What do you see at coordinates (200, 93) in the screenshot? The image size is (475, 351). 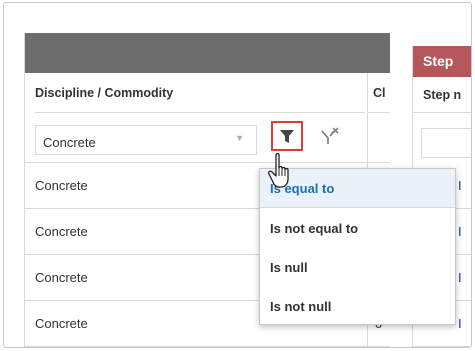 I see `column-header-discipline: Discipline / Commodity` at bounding box center [200, 93].